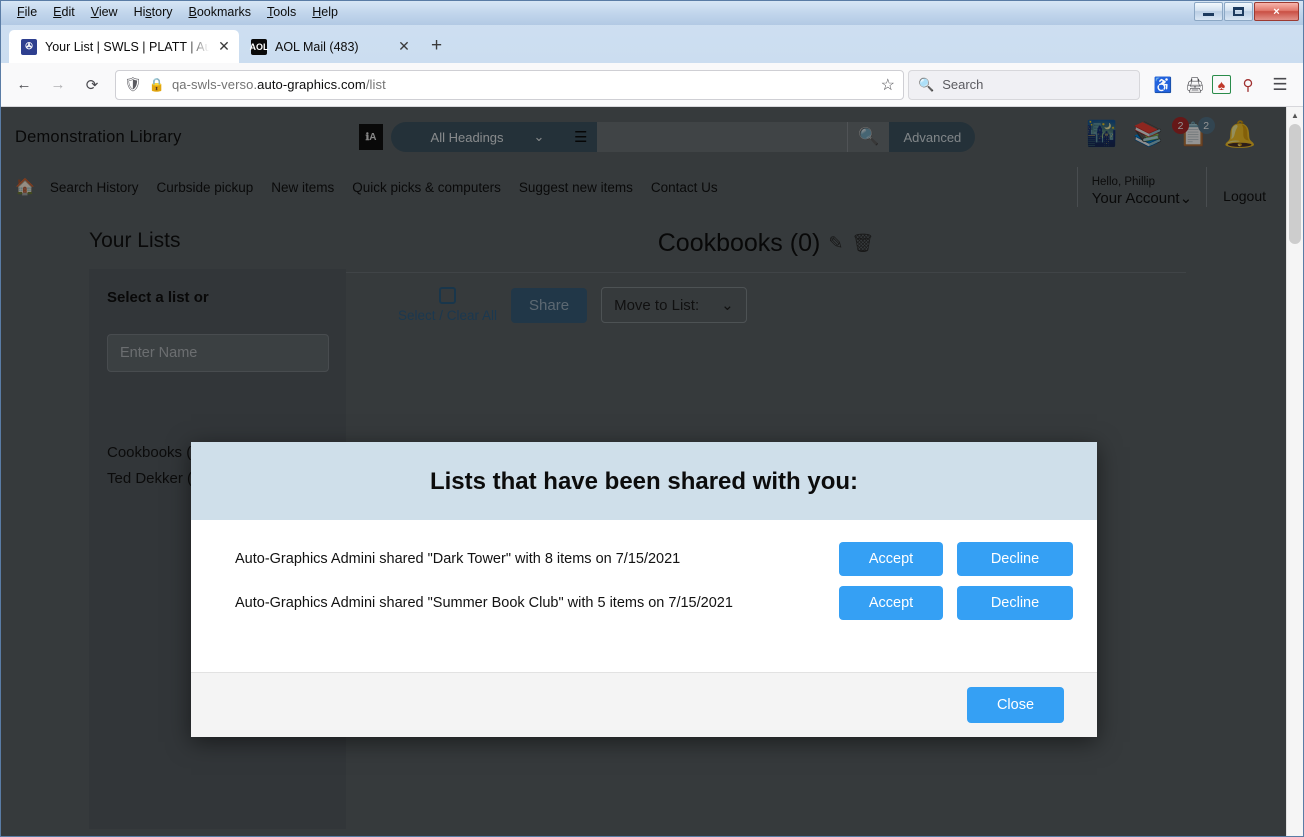 The width and height of the screenshot is (1304, 837). I want to click on url-text: qa-swls-verso.auto-graphics.com/list, so click(523, 84).